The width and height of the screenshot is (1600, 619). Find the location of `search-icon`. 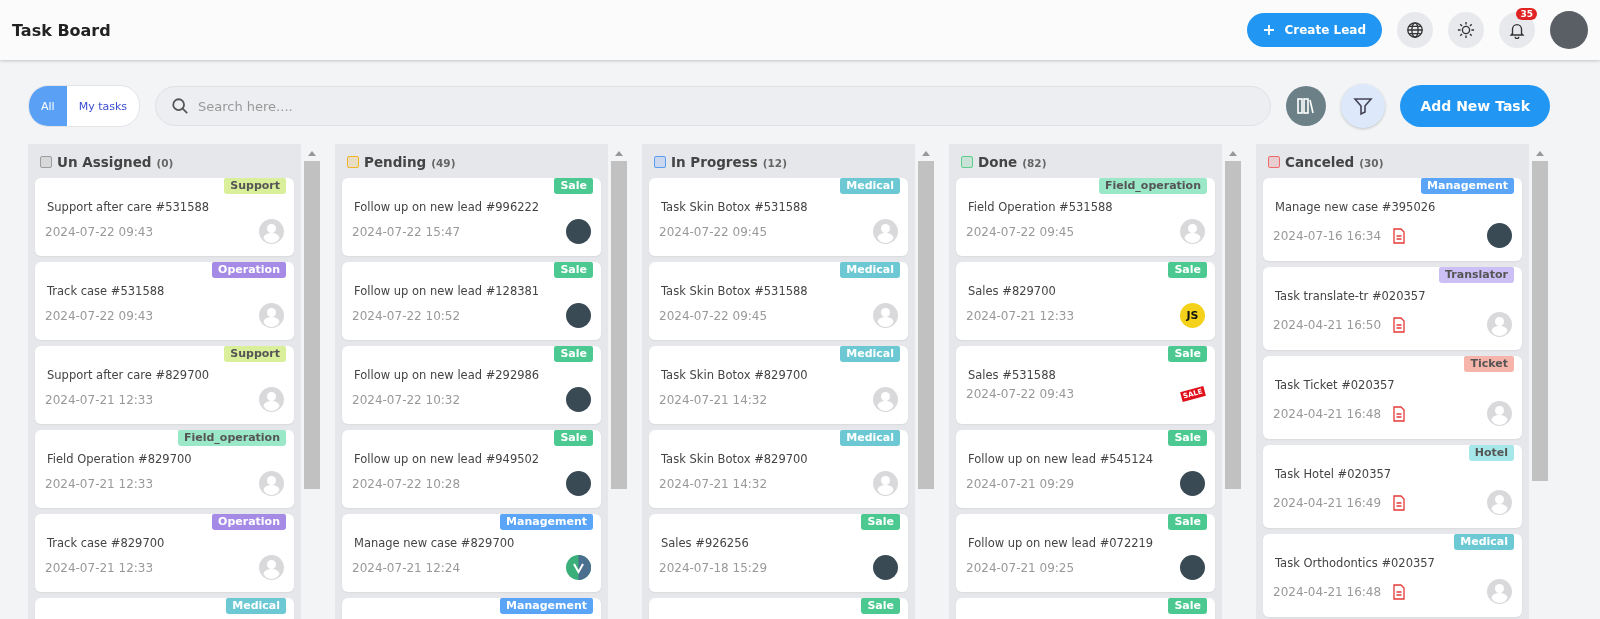

search-icon is located at coordinates (180, 106).